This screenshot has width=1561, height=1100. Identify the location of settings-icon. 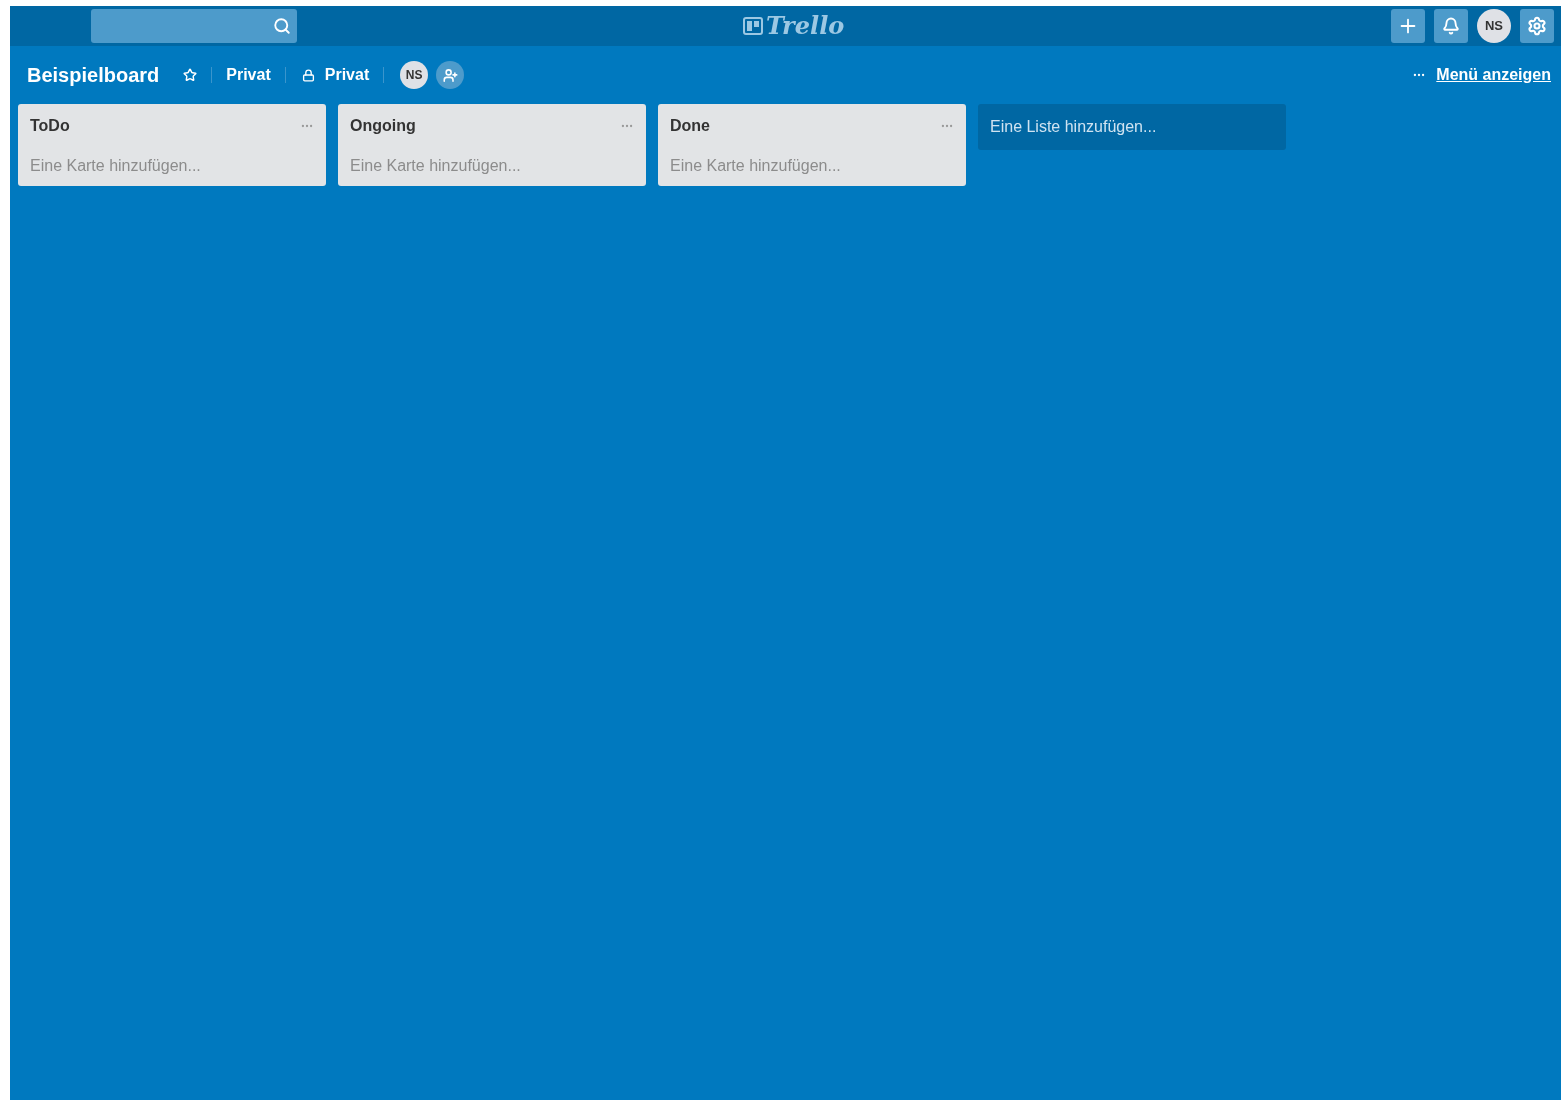
(1537, 26).